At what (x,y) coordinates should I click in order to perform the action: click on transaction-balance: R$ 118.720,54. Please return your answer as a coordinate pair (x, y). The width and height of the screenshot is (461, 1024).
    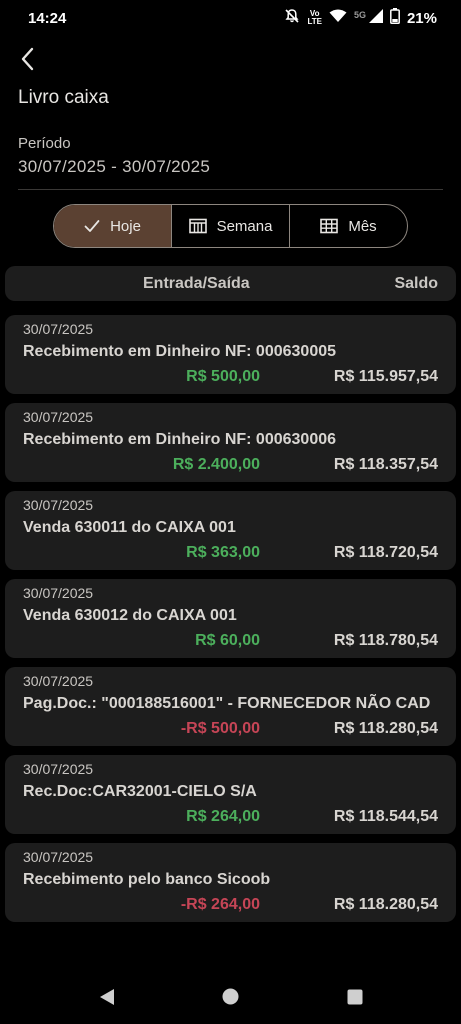
    Looking at the image, I should click on (385, 552).